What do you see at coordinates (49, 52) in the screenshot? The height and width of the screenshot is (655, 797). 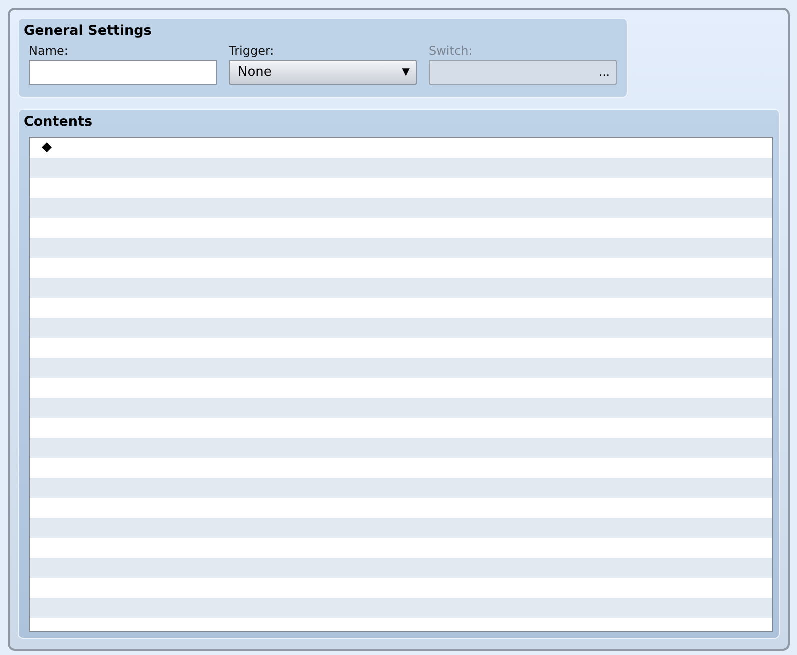 I see `field-label: Name:` at bounding box center [49, 52].